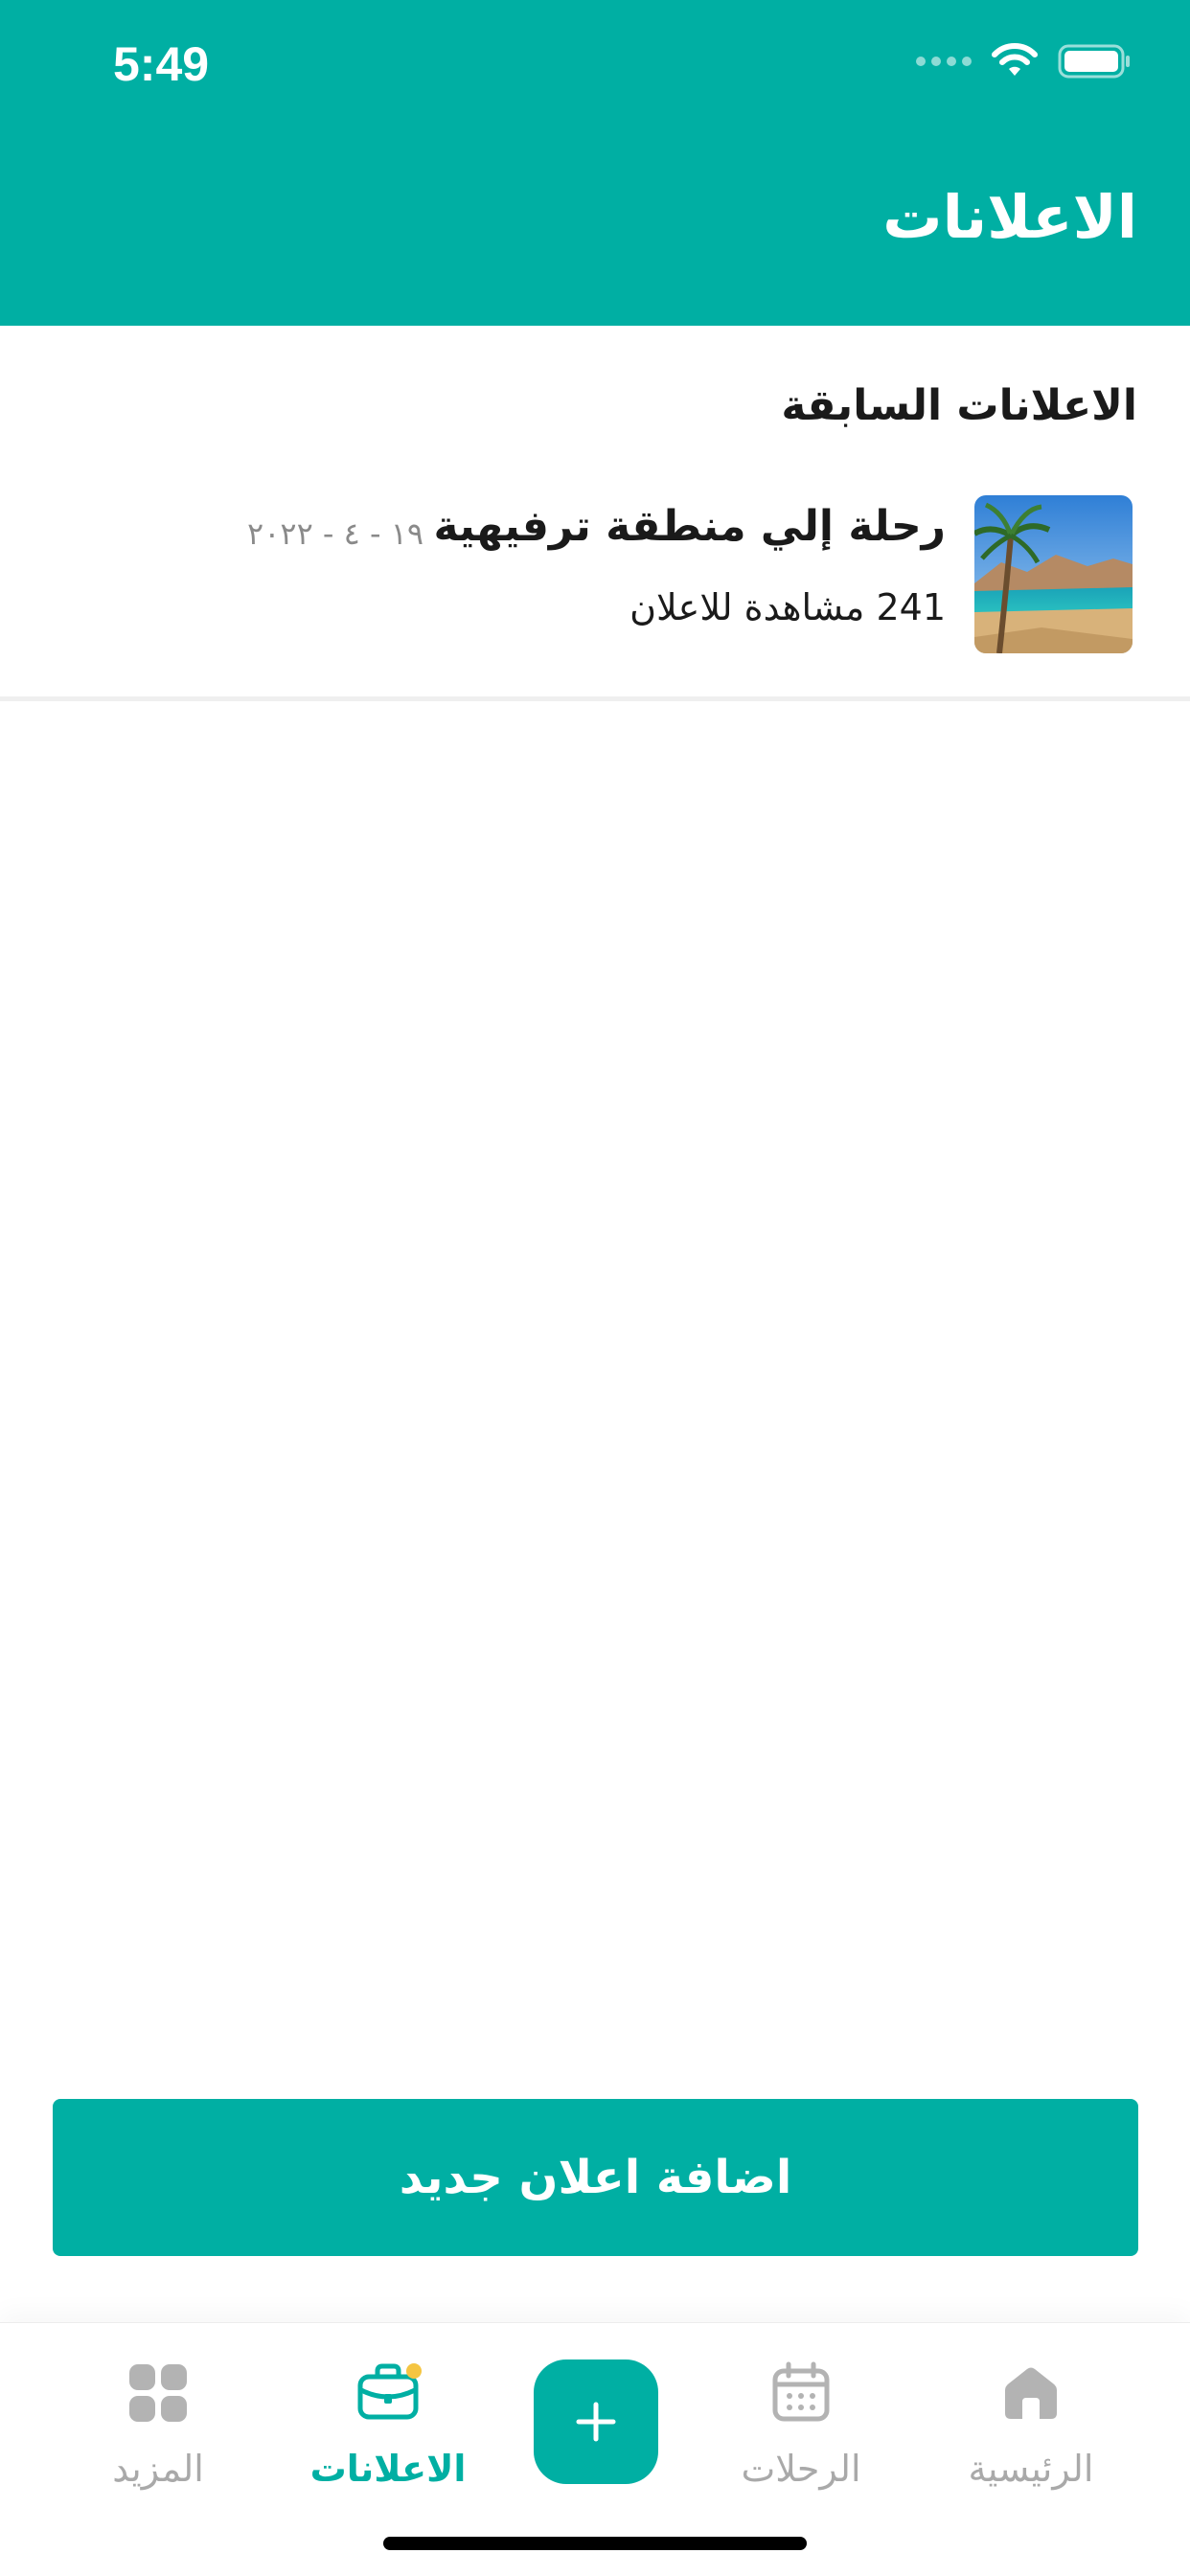 Image resolution: width=1190 pixels, height=2576 pixels. I want to click on status-icons, so click(1025, 61).